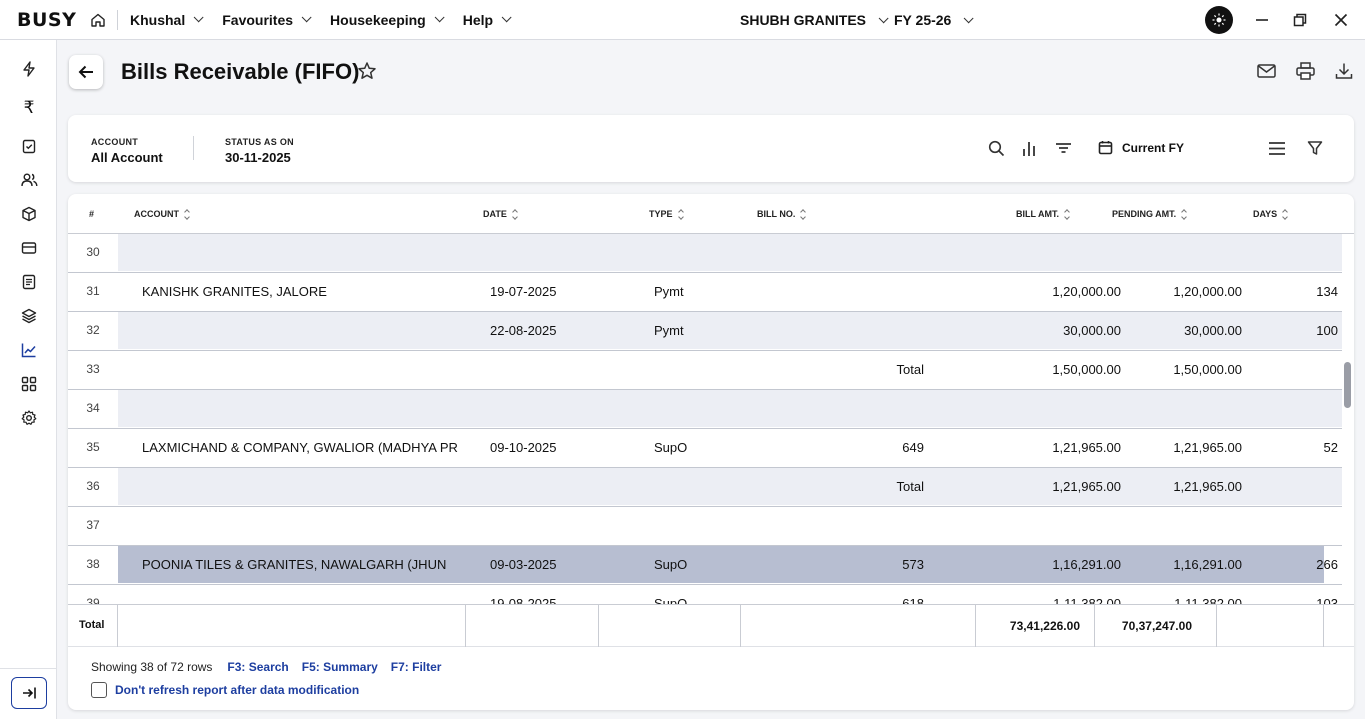  I want to click on period-selector: Current FY, so click(1141, 147).